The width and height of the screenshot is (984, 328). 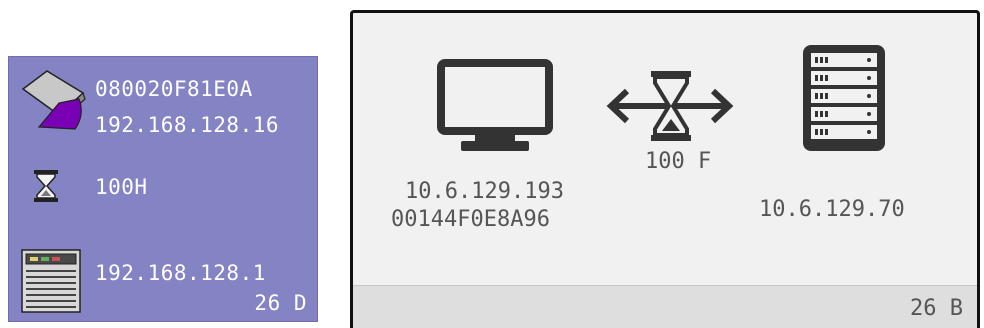 I want to click on link-status-label: 100 F, so click(x=678, y=161).